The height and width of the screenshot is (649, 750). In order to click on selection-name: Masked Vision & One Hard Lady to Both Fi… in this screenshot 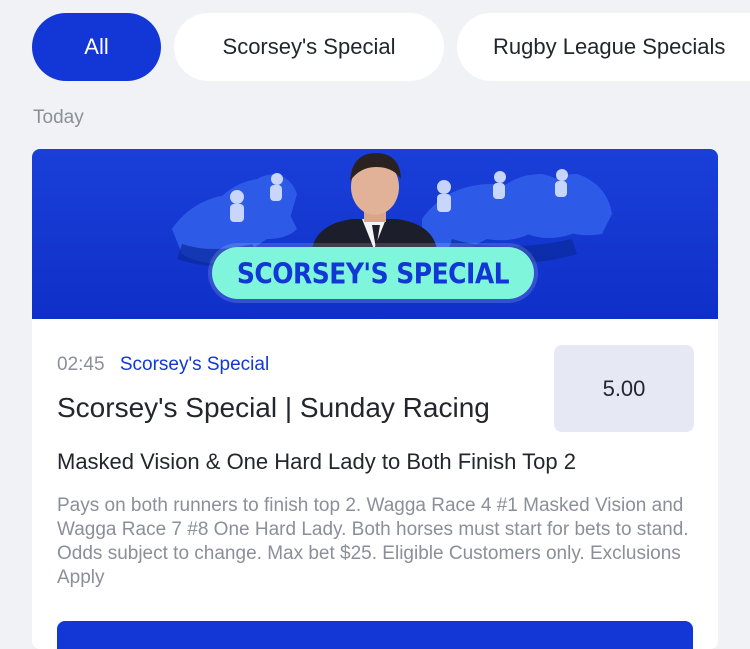, I will do `click(316, 461)`.